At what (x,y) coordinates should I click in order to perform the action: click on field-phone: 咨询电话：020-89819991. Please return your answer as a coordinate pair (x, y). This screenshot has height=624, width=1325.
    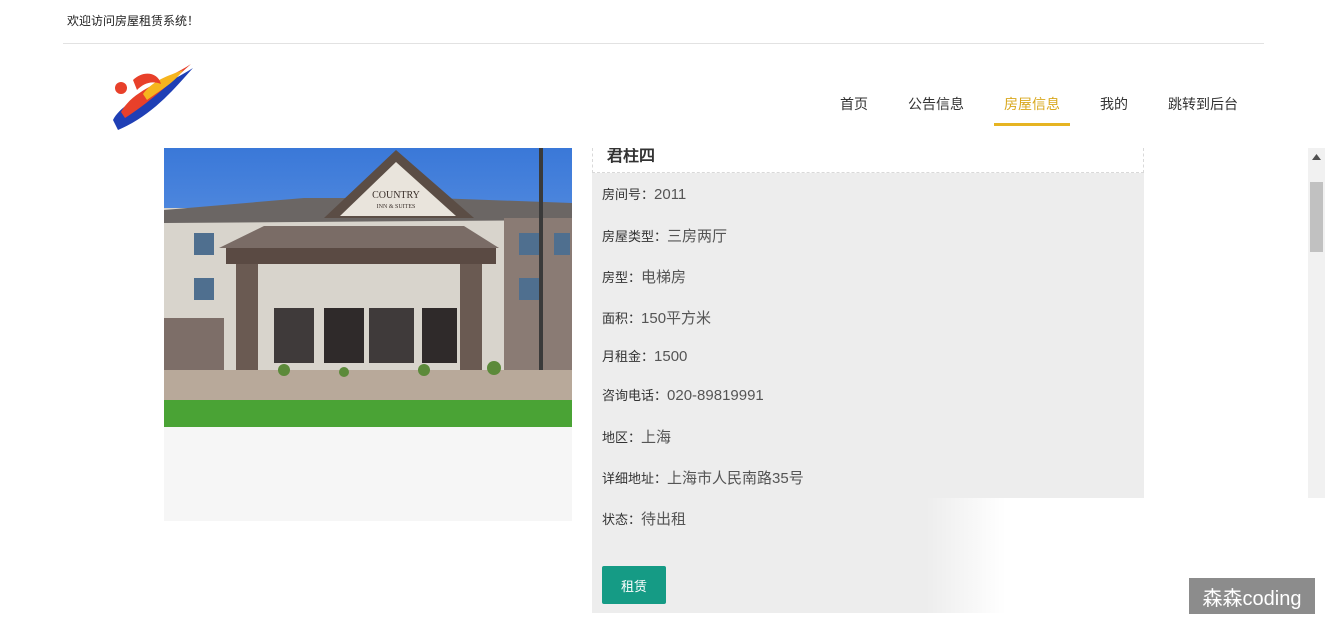
    Looking at the image, I should click on (683, 395).